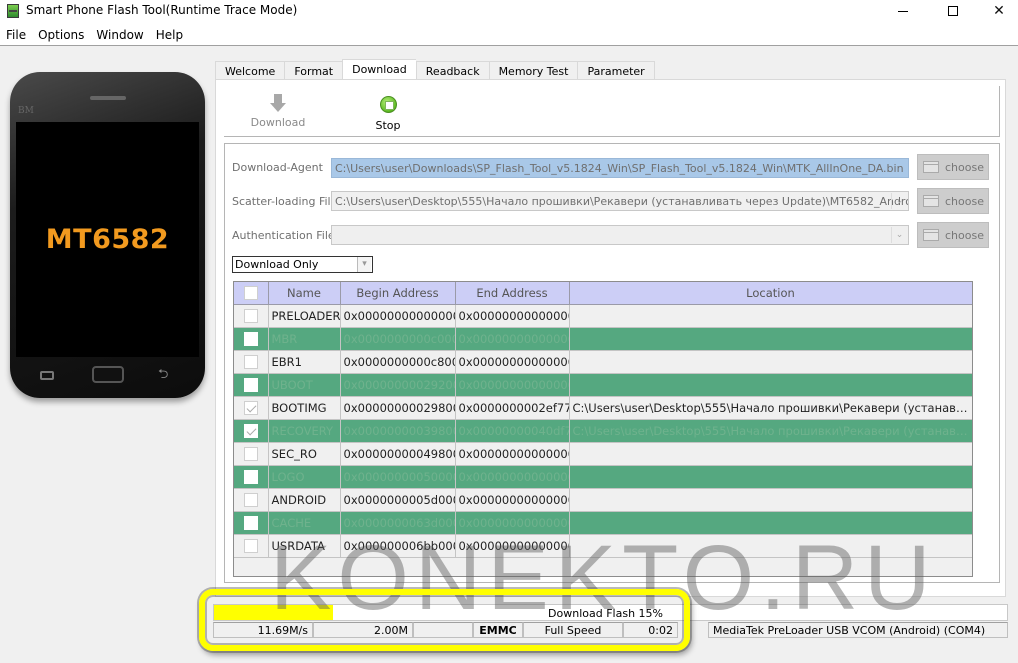 The width and height of the screenshot is (1018, 663). What do you see at coordinates (953, 235) in the screenshot?
I see `choose-auth-button: choose` at bounding box center [953, 235].